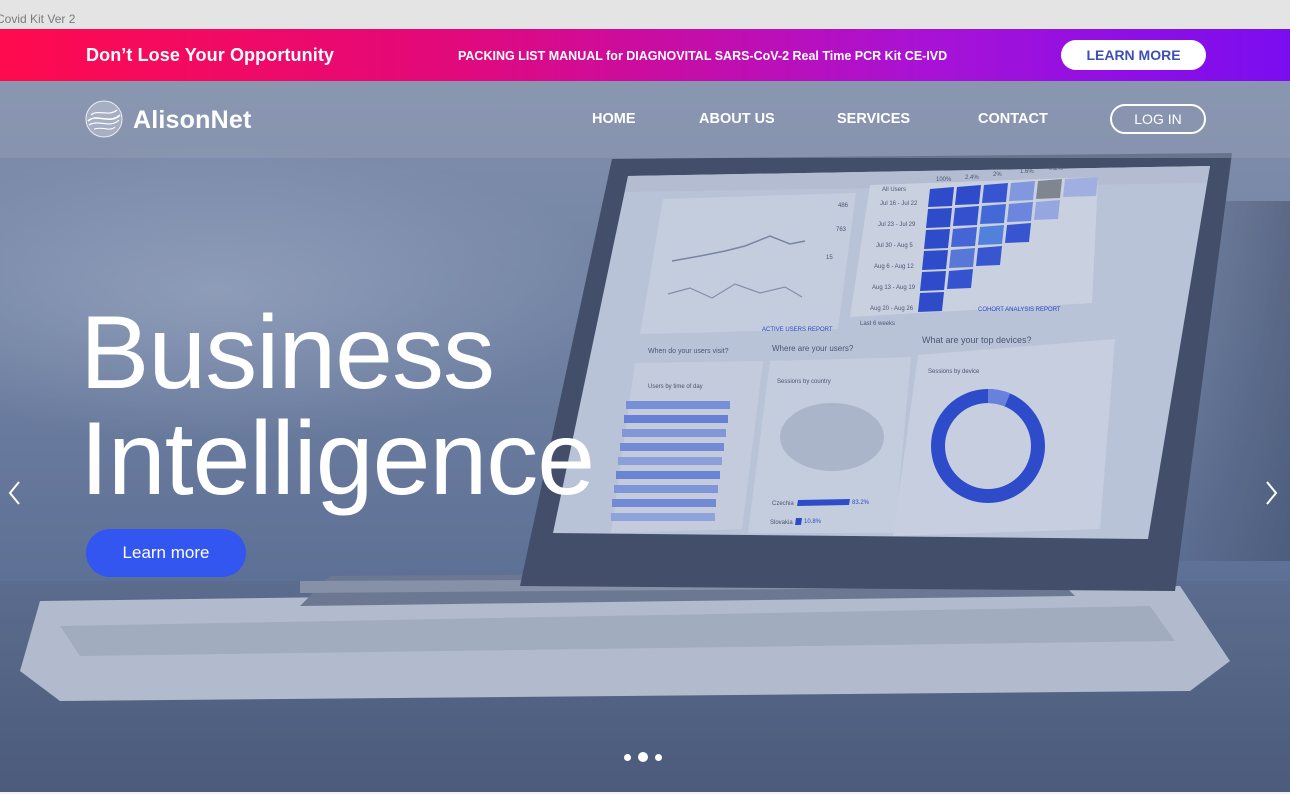  I want to click on promo-title: Don’t Lose Your Opportunity, so click(210, 55).